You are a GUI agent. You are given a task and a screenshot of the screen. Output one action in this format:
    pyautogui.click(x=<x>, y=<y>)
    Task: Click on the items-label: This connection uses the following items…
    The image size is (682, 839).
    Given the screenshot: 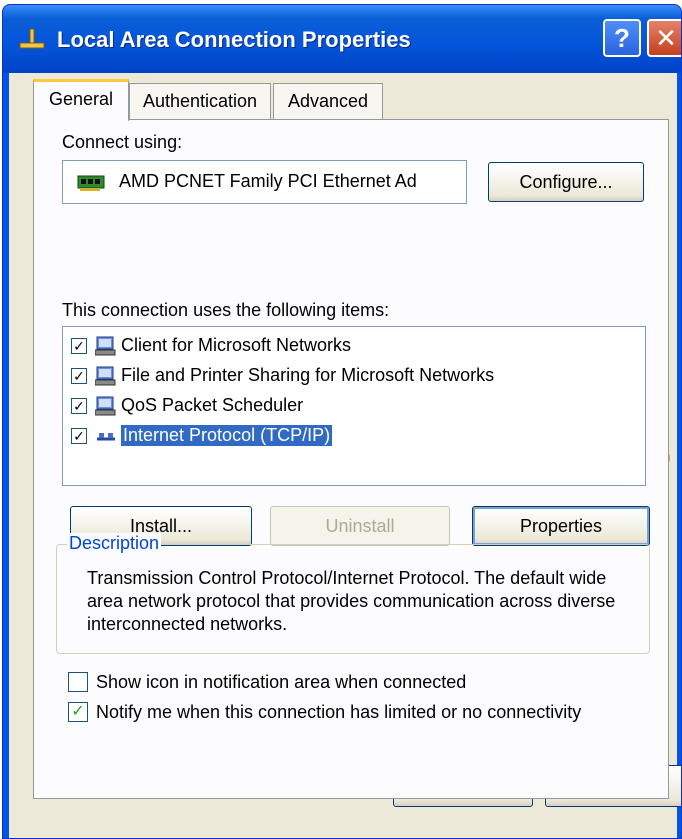 What is the action you would take?
    pyautogui.click(x=226, y=310)
    